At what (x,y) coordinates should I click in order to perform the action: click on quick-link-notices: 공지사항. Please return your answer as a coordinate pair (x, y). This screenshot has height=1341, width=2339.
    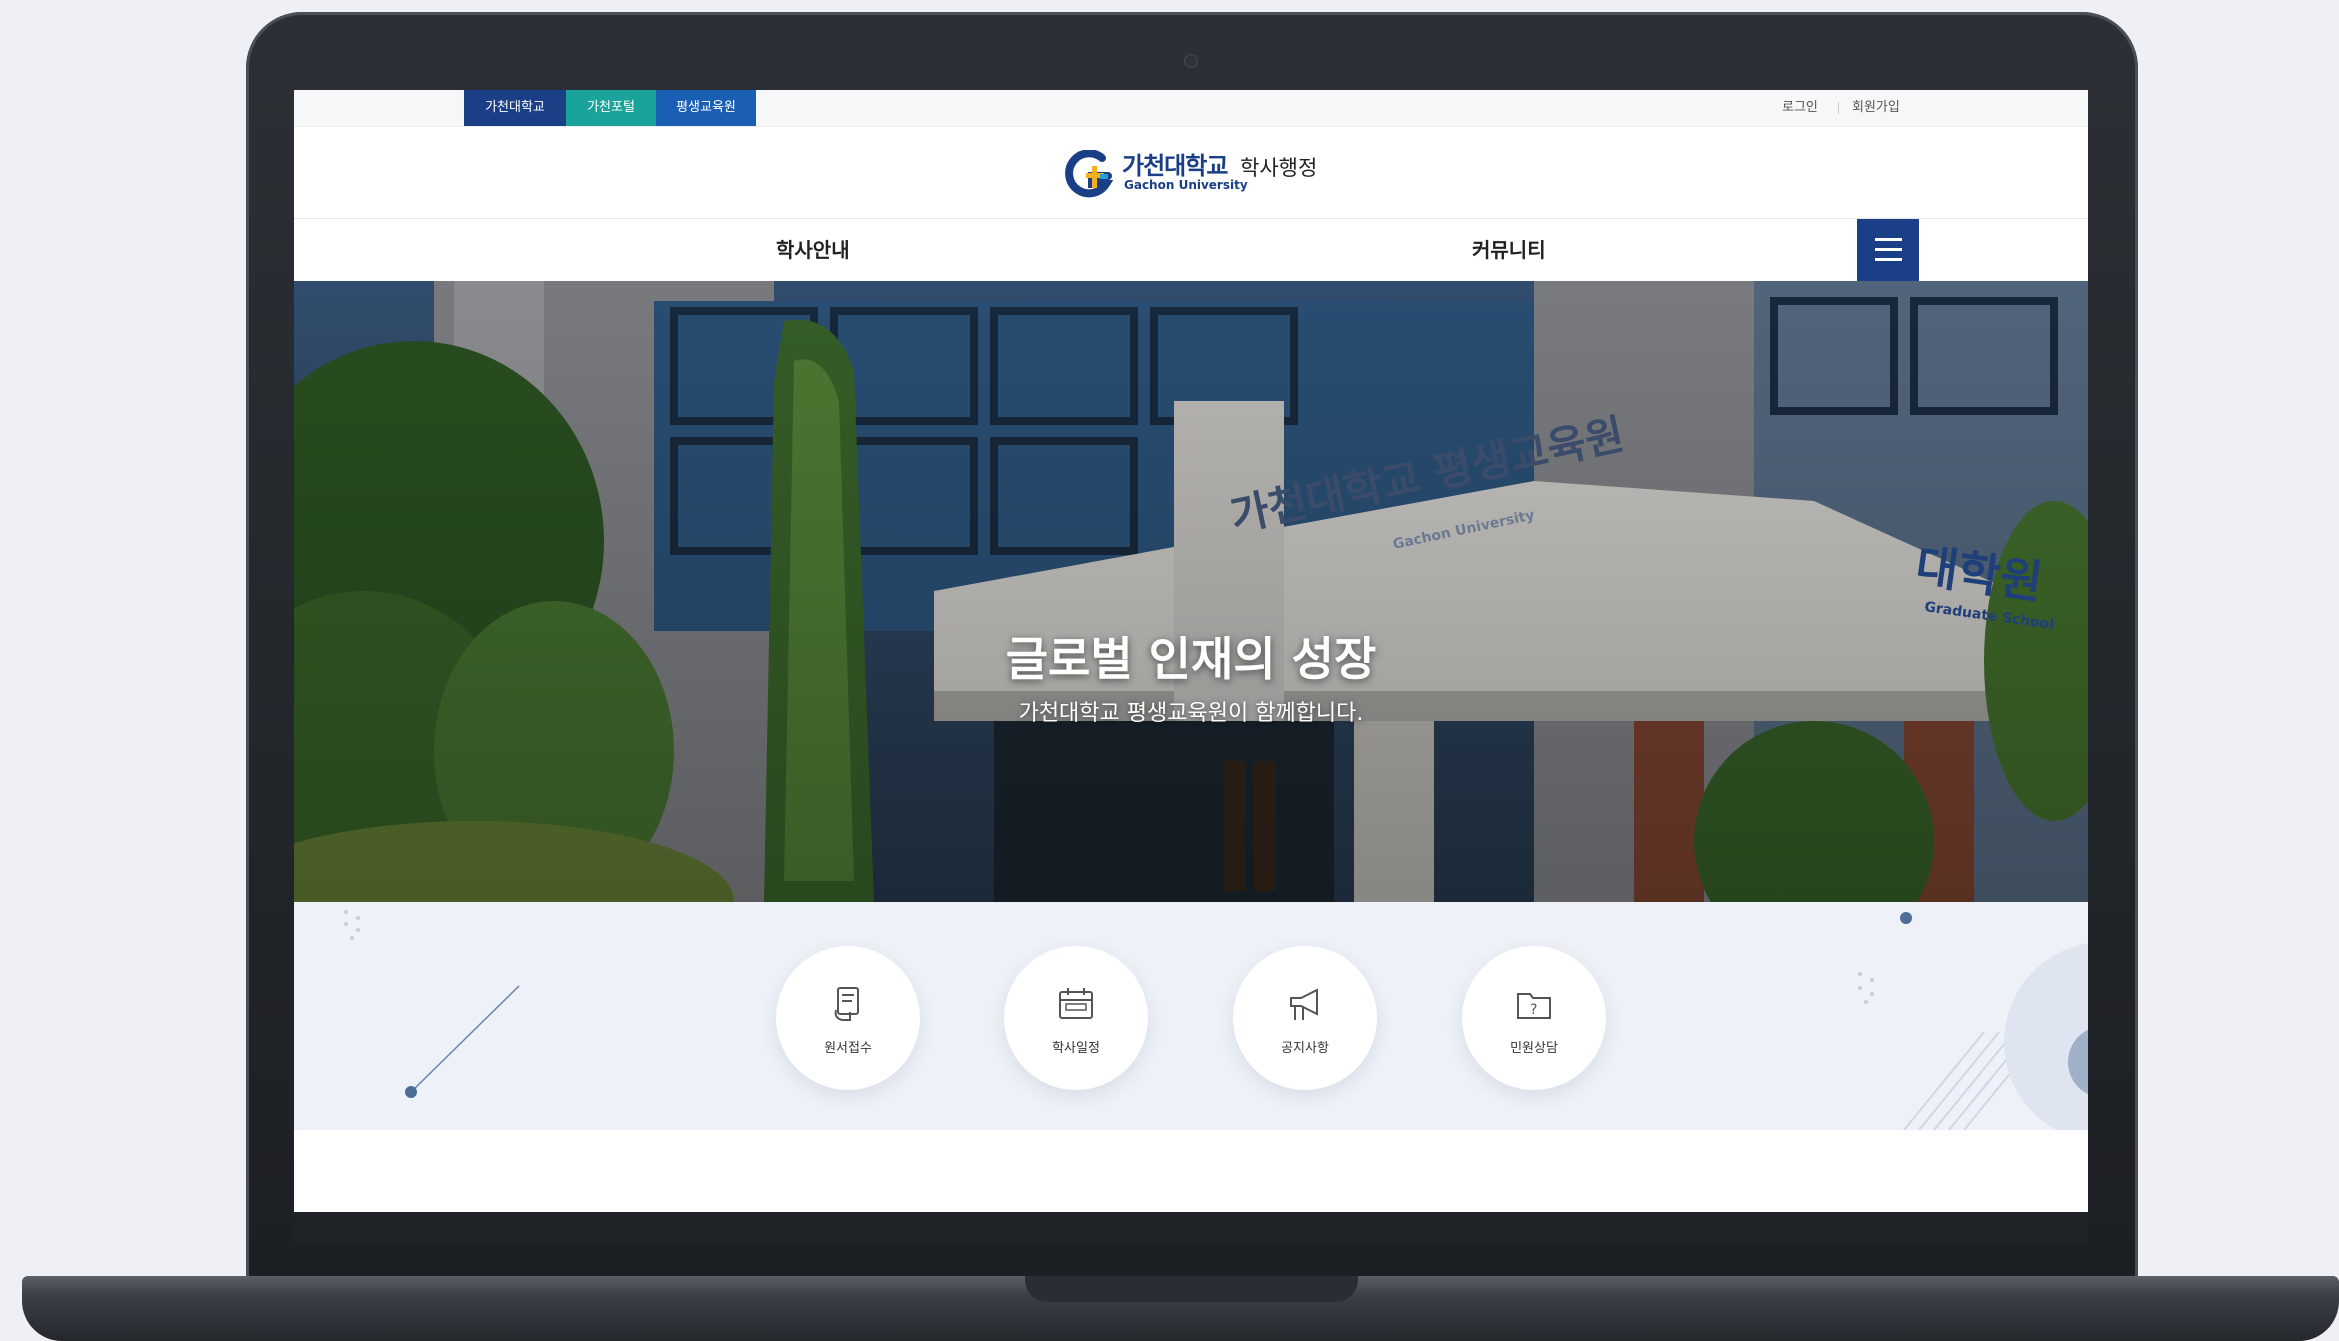
    Looking at the image, I should click on (1305, 1018).